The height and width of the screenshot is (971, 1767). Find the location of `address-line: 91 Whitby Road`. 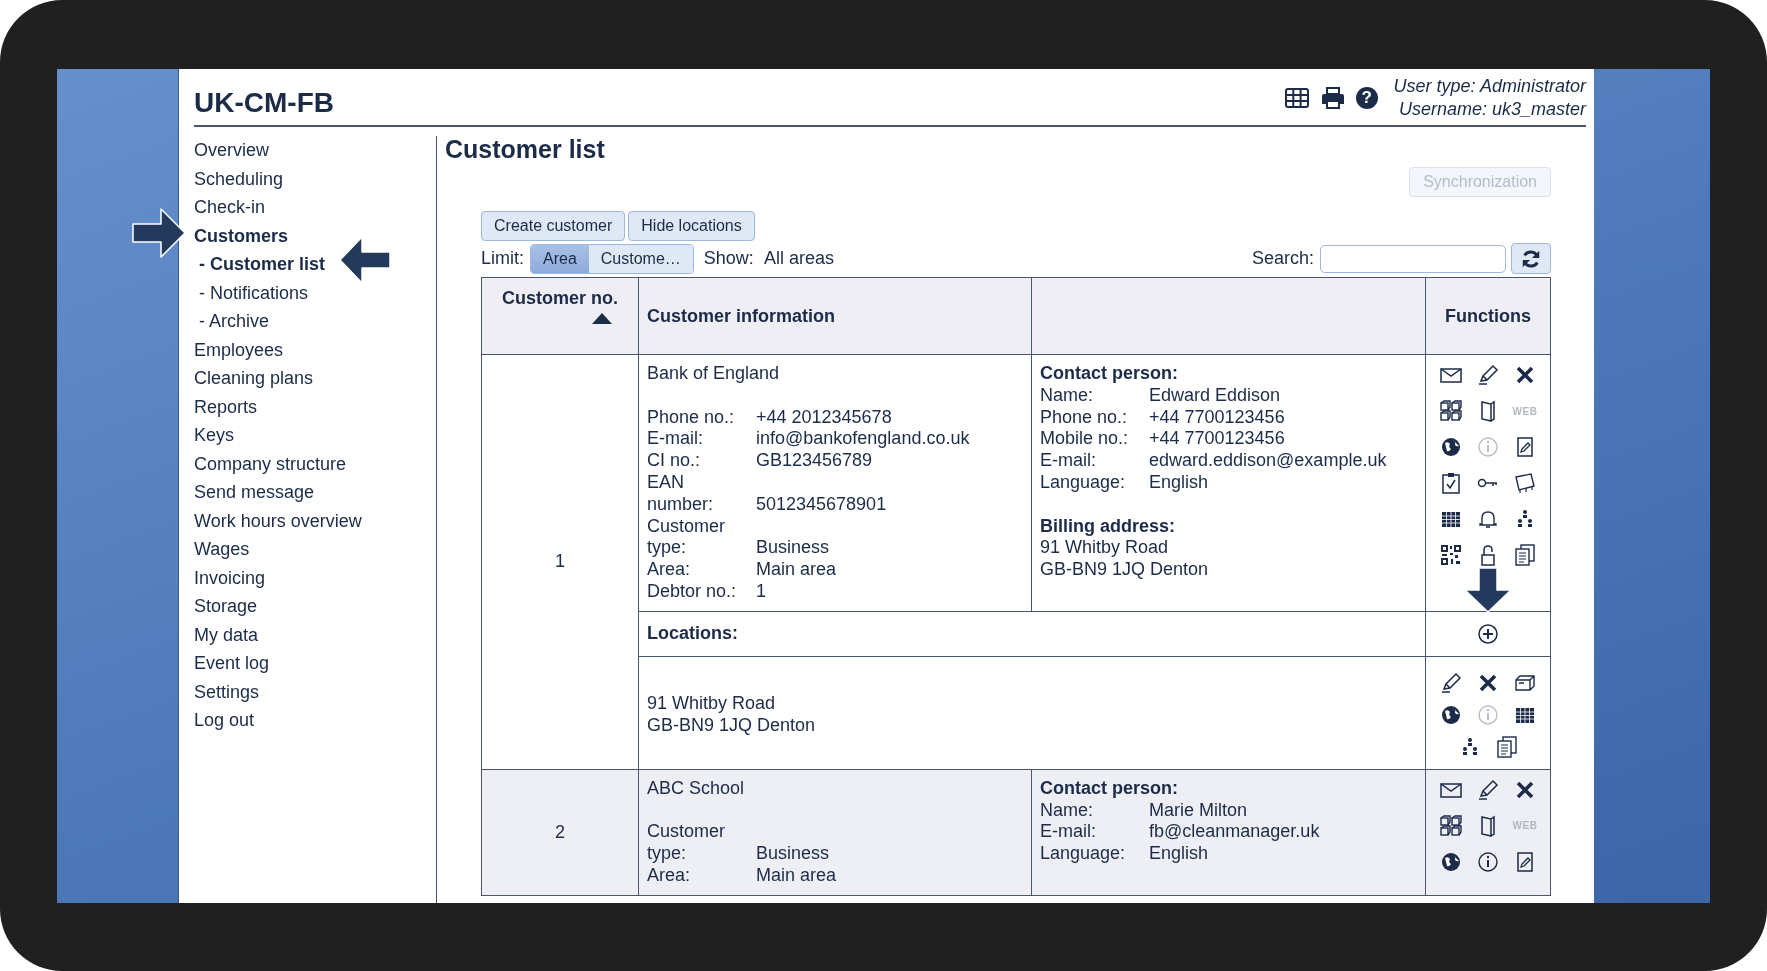

address-line: 91 Whitby Road is located at coordinates (1105, 548).